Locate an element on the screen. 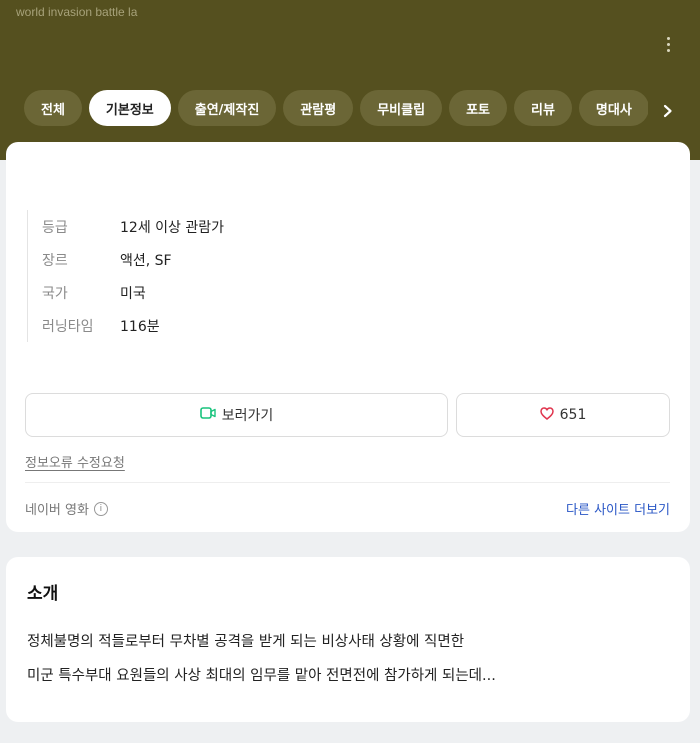 The width and height of the screenshot is (700, 743). tab-all: 전체 is located at coordinates (53, 108).